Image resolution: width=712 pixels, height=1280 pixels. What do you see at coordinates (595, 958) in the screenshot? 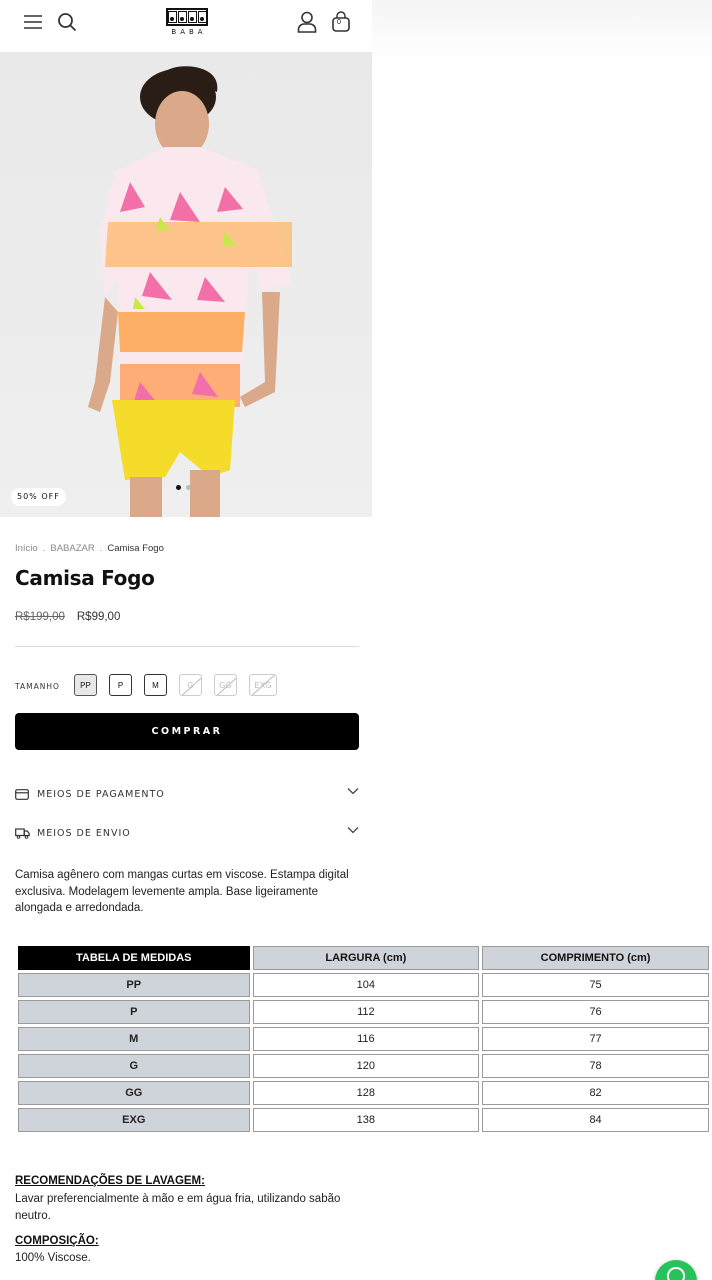
I see `table-header: COMPRIMENTO (cm)` at bounding box center [595, 958].